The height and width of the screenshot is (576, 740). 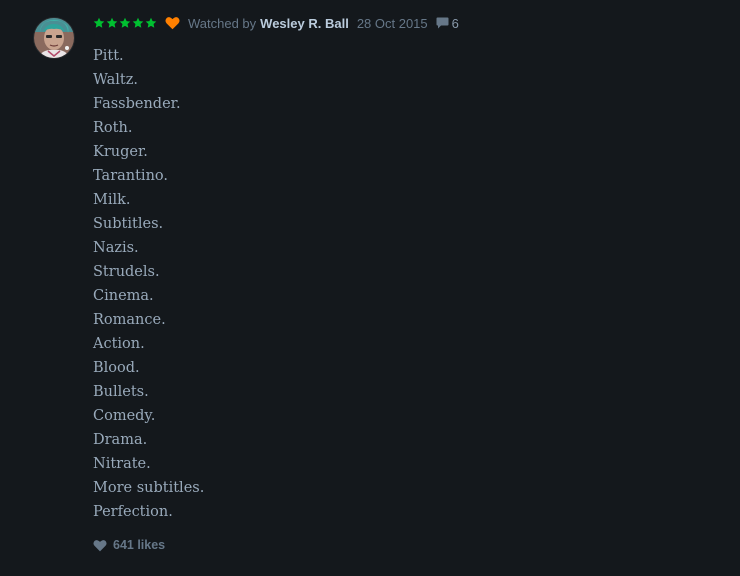 I want to click on liked-heart-icon, so click(x=172, y=23).